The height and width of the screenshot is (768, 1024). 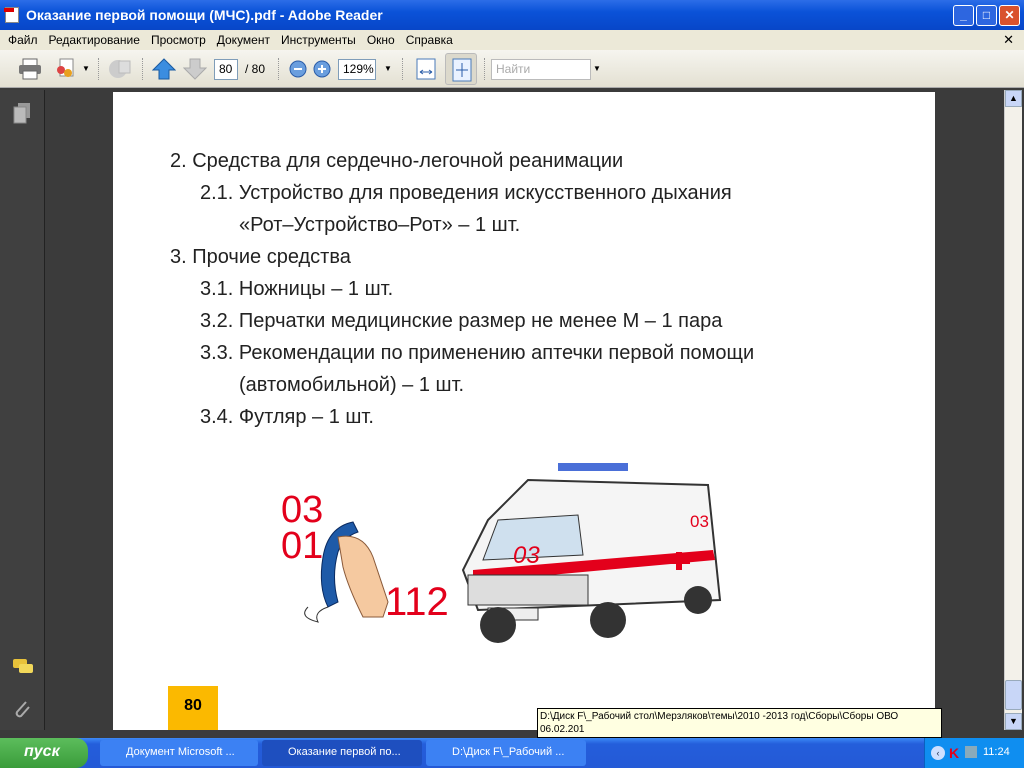 What do you see at coordinates (164, 69) in the screenshot?
I see `previous-page-icon` at bounding box center [164, 69].